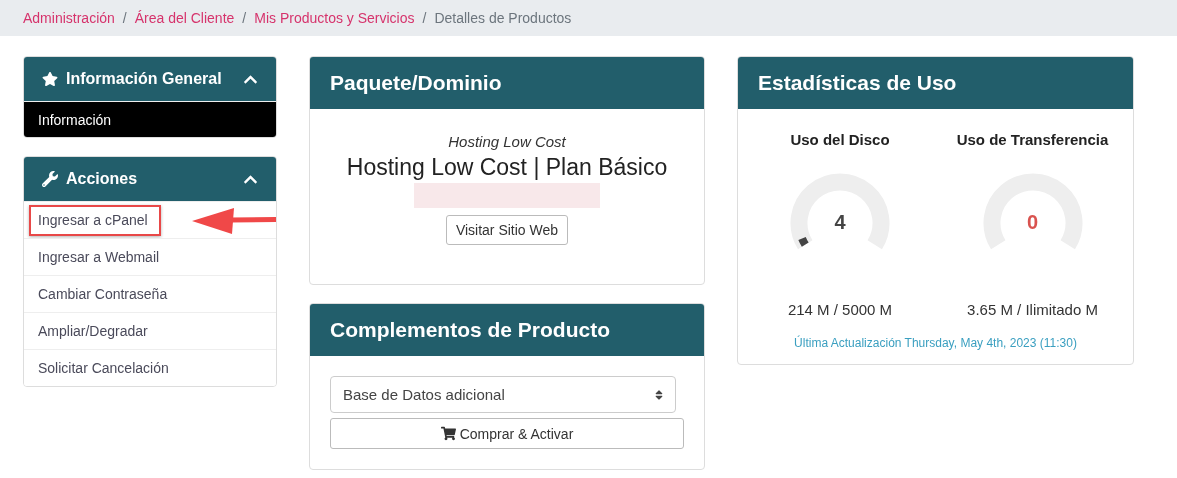 This screenshot has height=478, width=1177. What do you see at coordinates (69, 18) in the screenshot?
I see `breadcrumb-link: Administración` at bounding box center [69, 18].